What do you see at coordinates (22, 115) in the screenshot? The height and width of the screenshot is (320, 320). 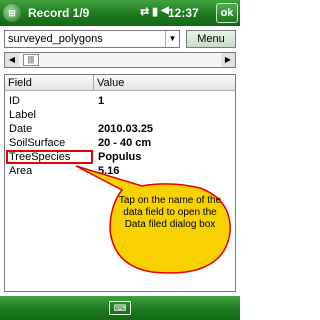 I see `field-name: Label` at bounding box center [22, 115].